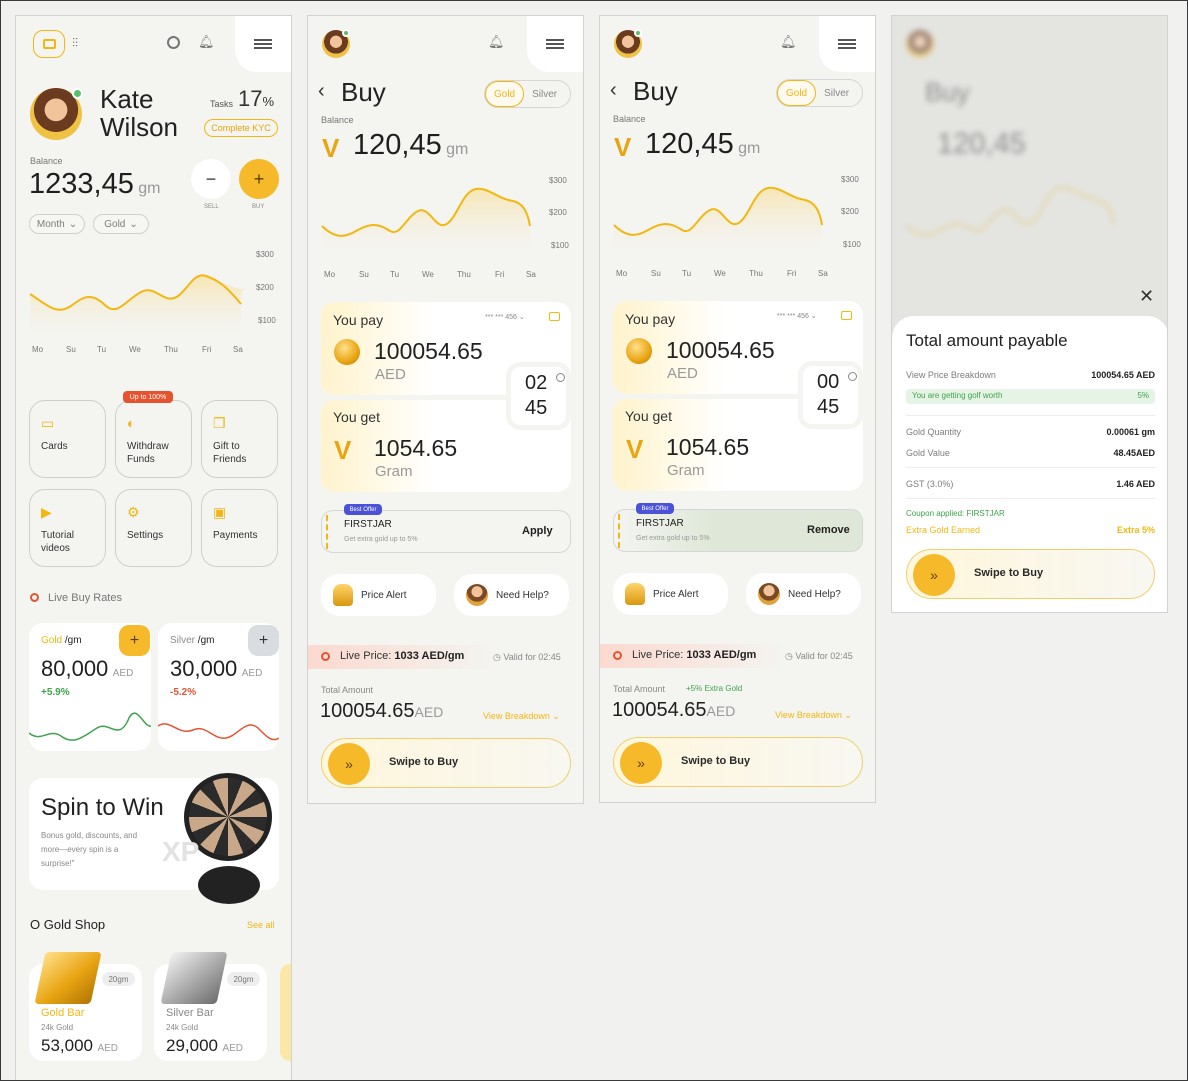 The height and width of the screenshot is (1081, 1188). Describe the element at coordinates (558, 180) in the screenshot. I see `y-tick-300: $300` at that location.